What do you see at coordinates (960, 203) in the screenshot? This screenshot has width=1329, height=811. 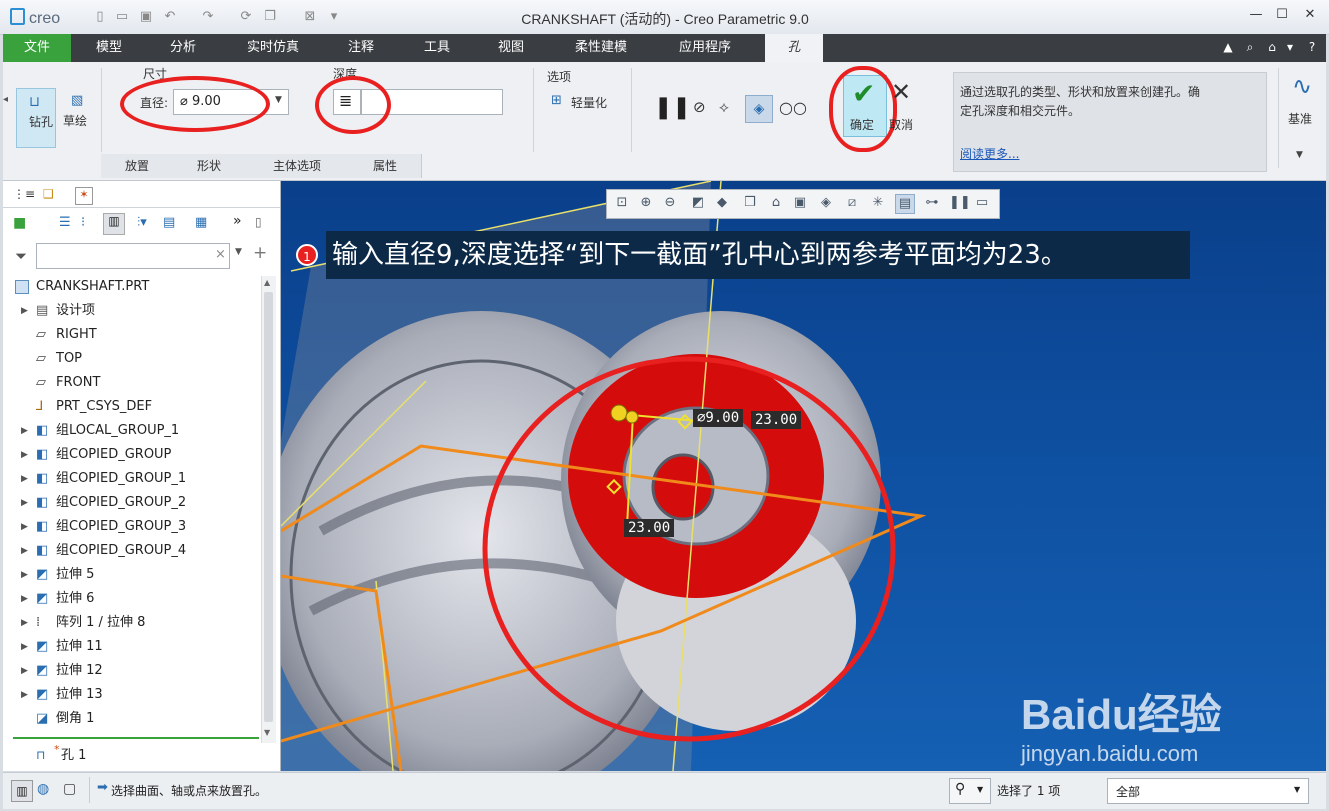 I see `pause-animation-icon: ❚❚` at bounding box center [960, 203].